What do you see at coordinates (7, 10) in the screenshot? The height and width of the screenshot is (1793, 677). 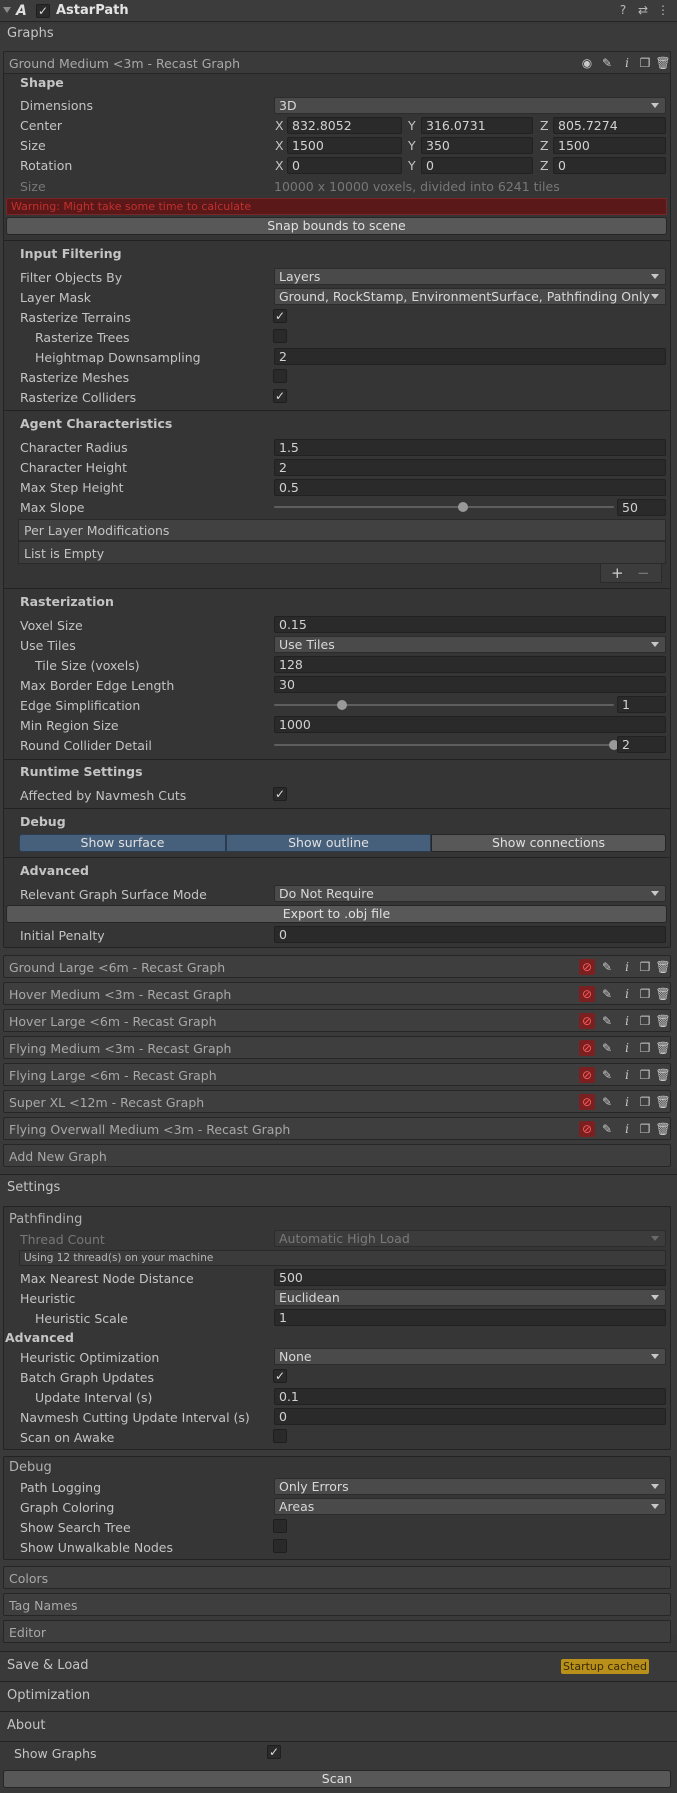 I see `foldout-arrow-icon` at bounding box center [7, 10].